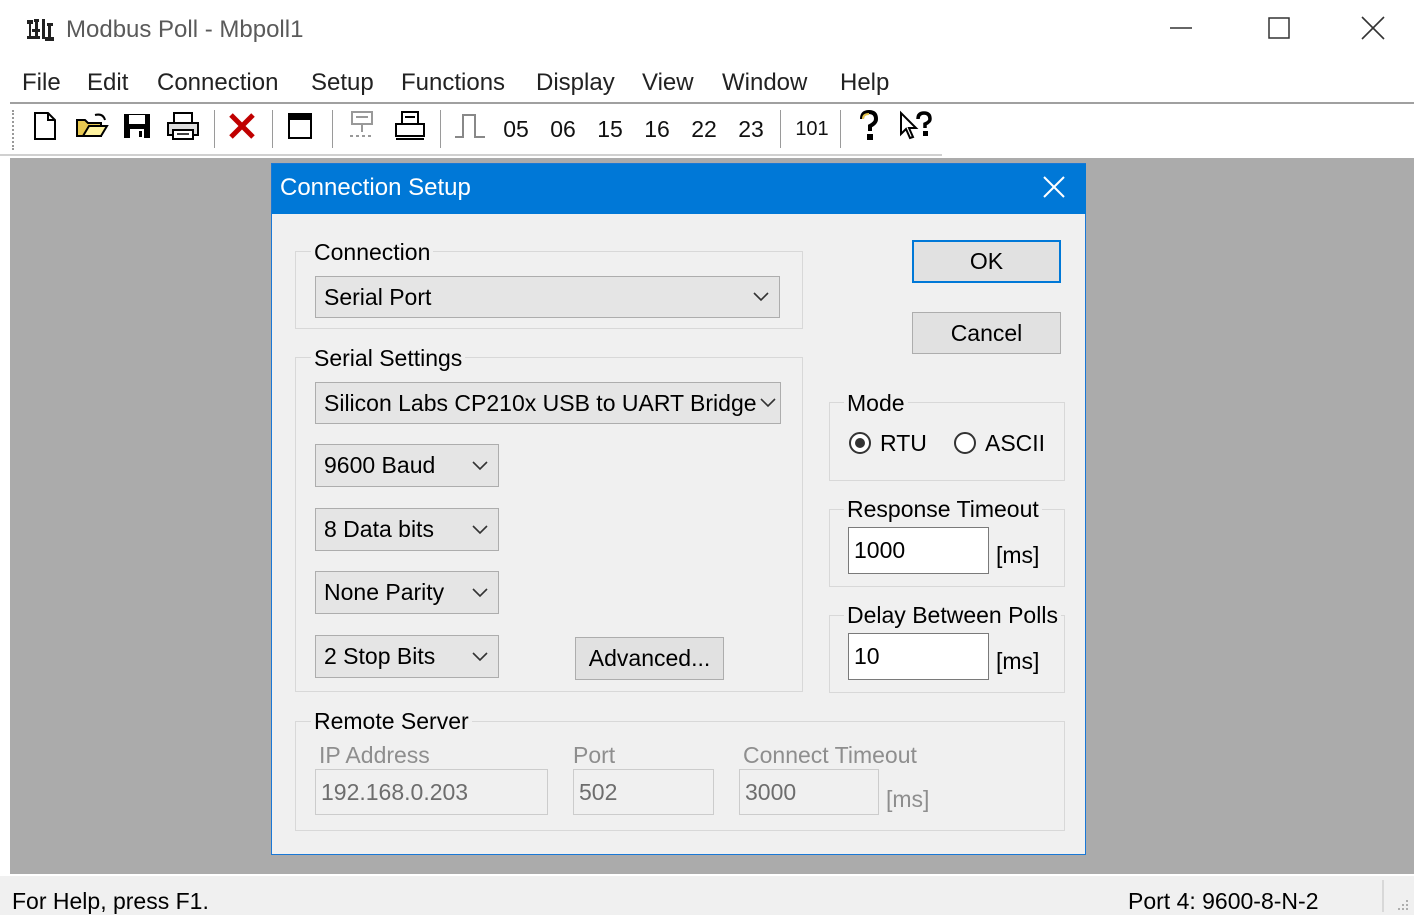 This screenshot has height=917, width=1414. What do you see at coordinates (388, 358) in the screenshot?
I see `serial-settings-label: Serial Settings` at bounding box center [388, 358].